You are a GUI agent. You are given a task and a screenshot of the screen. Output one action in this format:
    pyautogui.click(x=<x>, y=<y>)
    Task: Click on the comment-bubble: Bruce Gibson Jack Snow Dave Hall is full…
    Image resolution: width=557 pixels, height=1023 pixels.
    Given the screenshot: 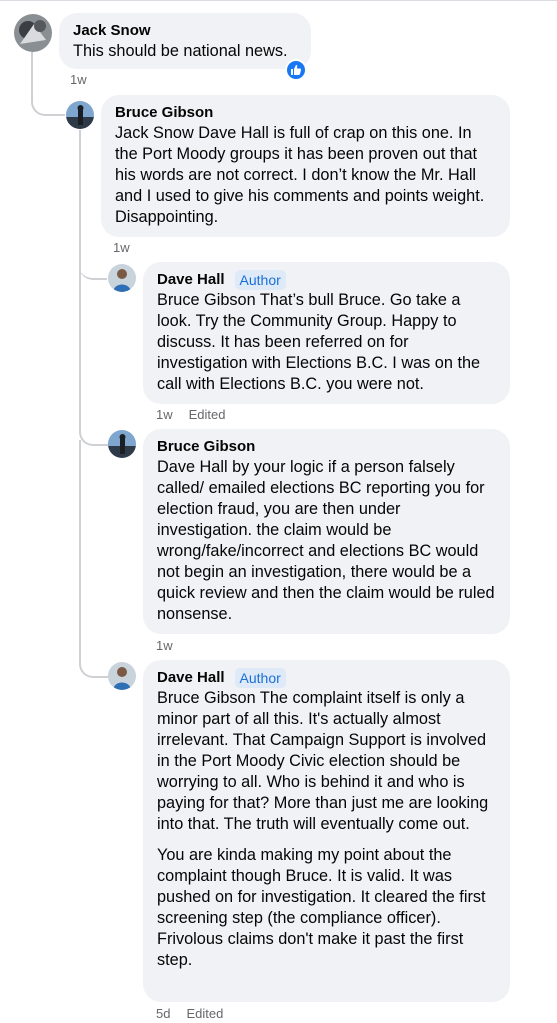 What is the action you would take?
    pyautogui.click(x=305, y=166)
    